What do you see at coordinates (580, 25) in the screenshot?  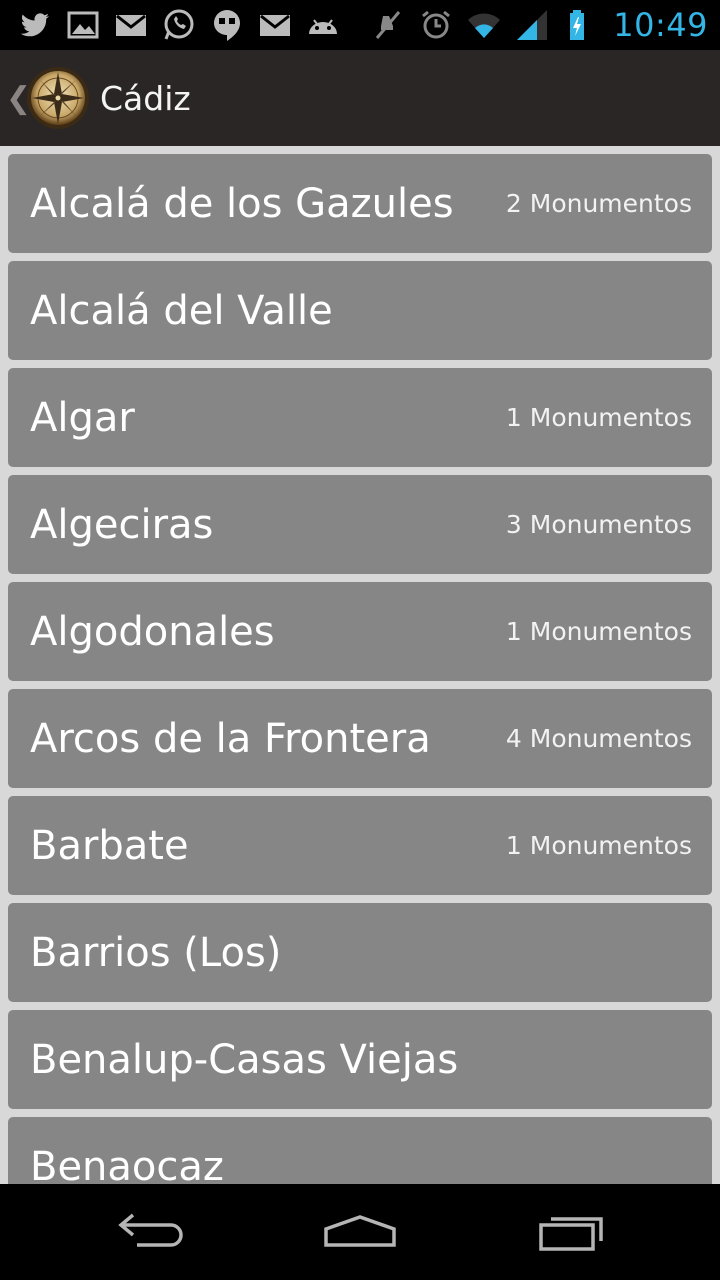 I see `battery-charging-icon` at bounding box center [580, 25].